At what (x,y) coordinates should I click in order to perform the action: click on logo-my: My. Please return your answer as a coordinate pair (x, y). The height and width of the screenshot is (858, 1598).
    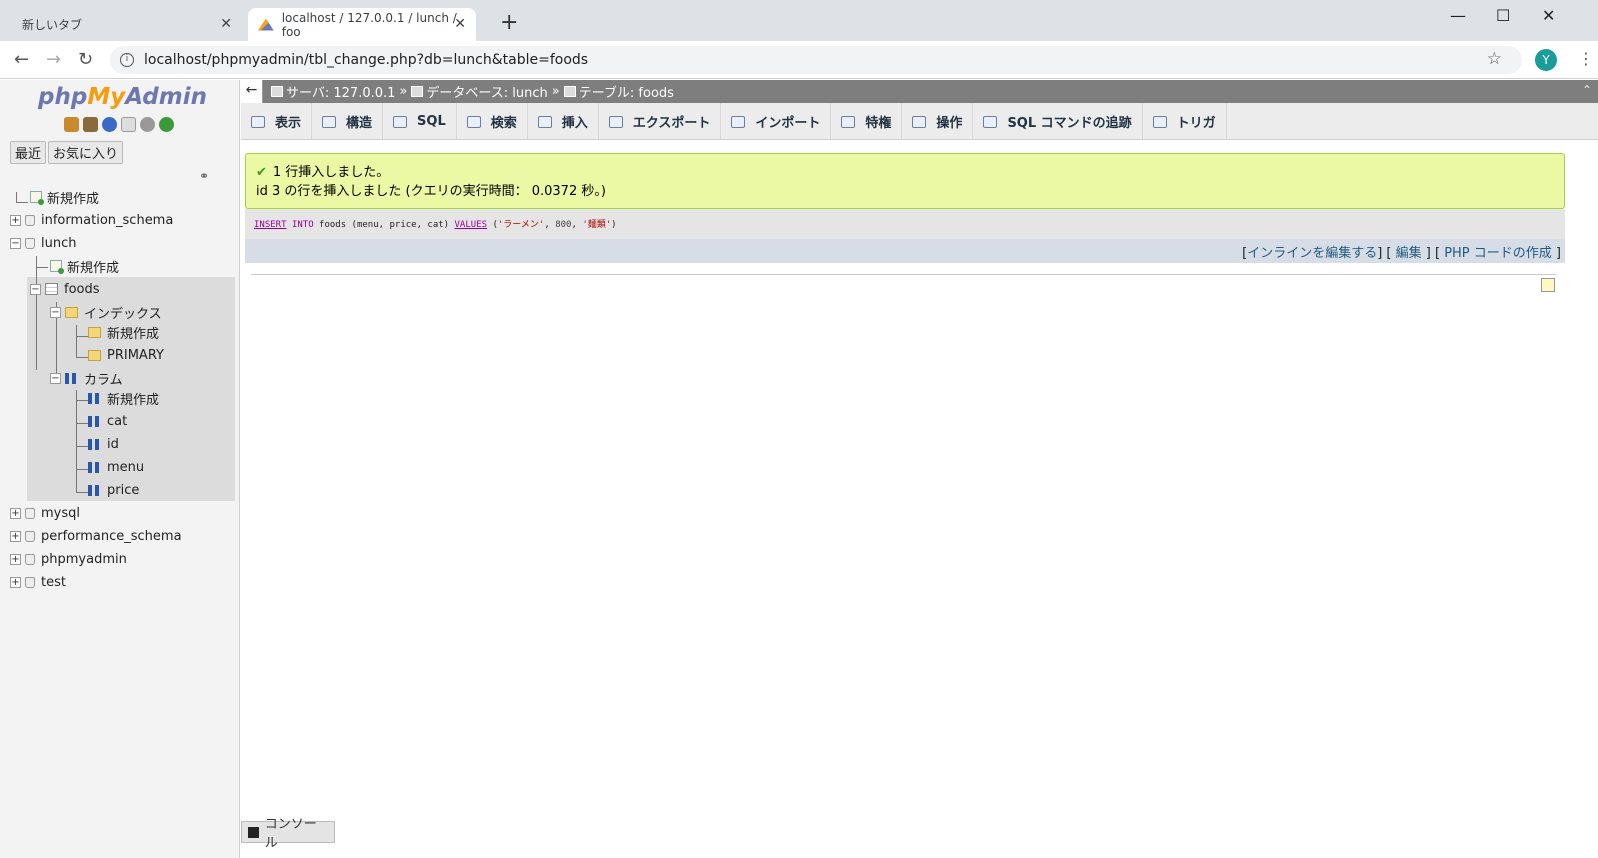
    Looking at the image, I should click on (106, 97).